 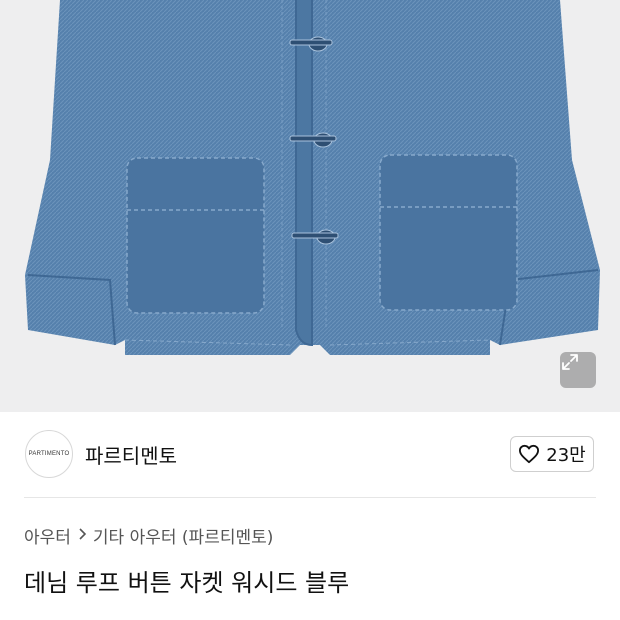 I want to click on brand-logo: PARTIMENTO, so click(x=49, y=454).